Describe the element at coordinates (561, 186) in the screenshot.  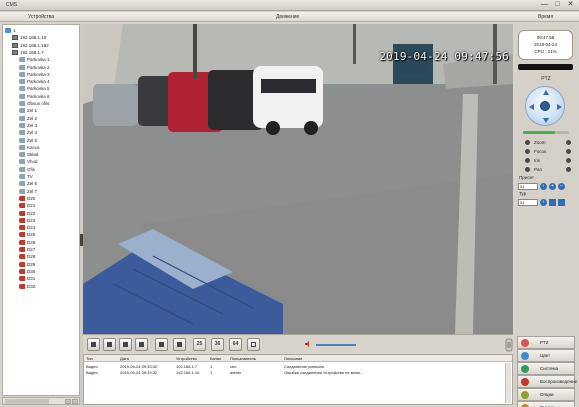
I see `preset-remove-button: −` at that location.